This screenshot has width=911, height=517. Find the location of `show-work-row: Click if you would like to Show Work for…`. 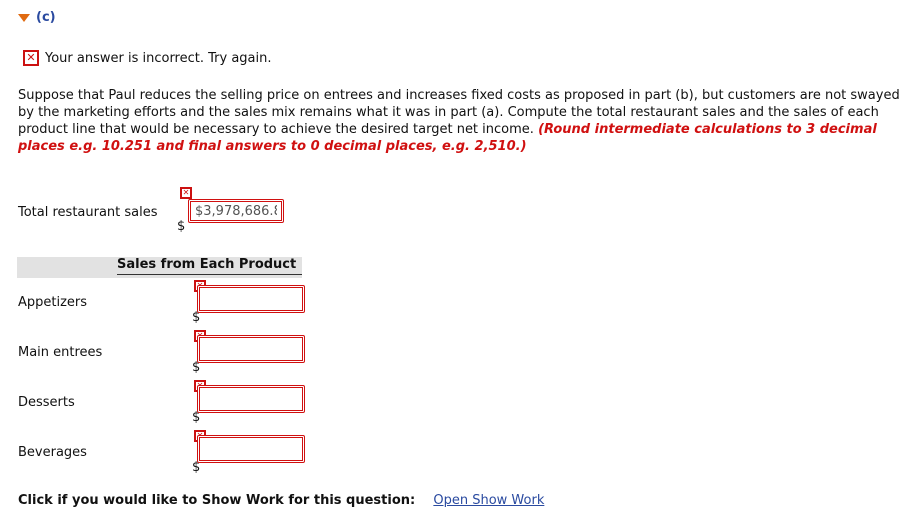

show-work-row: Click if you would like to Show Work for… is located at coordinates (281, 500).